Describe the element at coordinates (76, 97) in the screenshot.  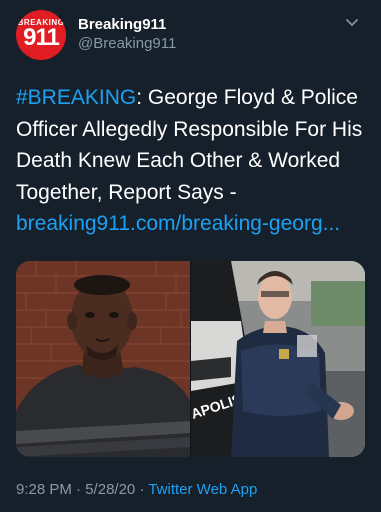
I see `hashtag-link: #BREAKING` at that location.